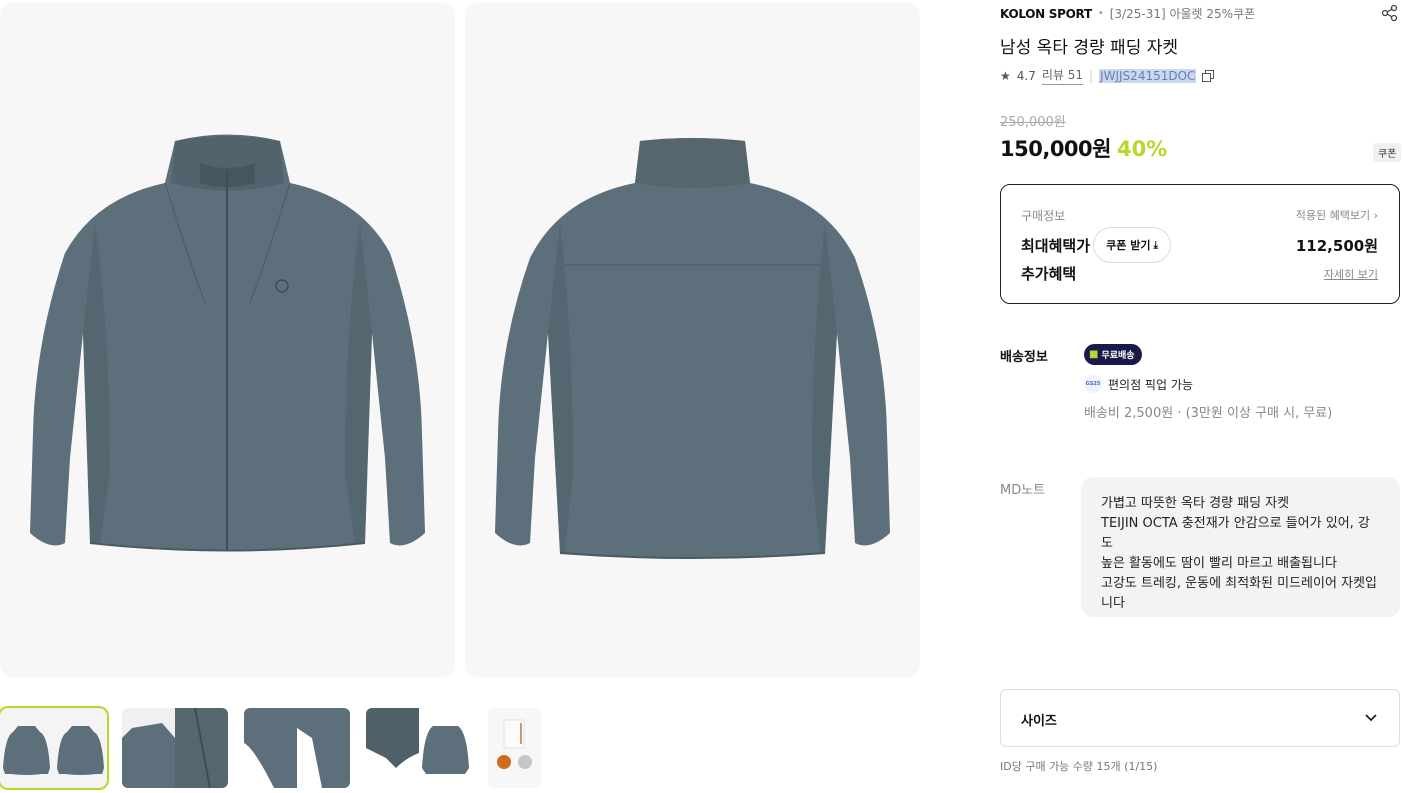 The width and height of the screenshot is (1402, 793). I want to click on download-icon: ⤓, so click(1155, 245).